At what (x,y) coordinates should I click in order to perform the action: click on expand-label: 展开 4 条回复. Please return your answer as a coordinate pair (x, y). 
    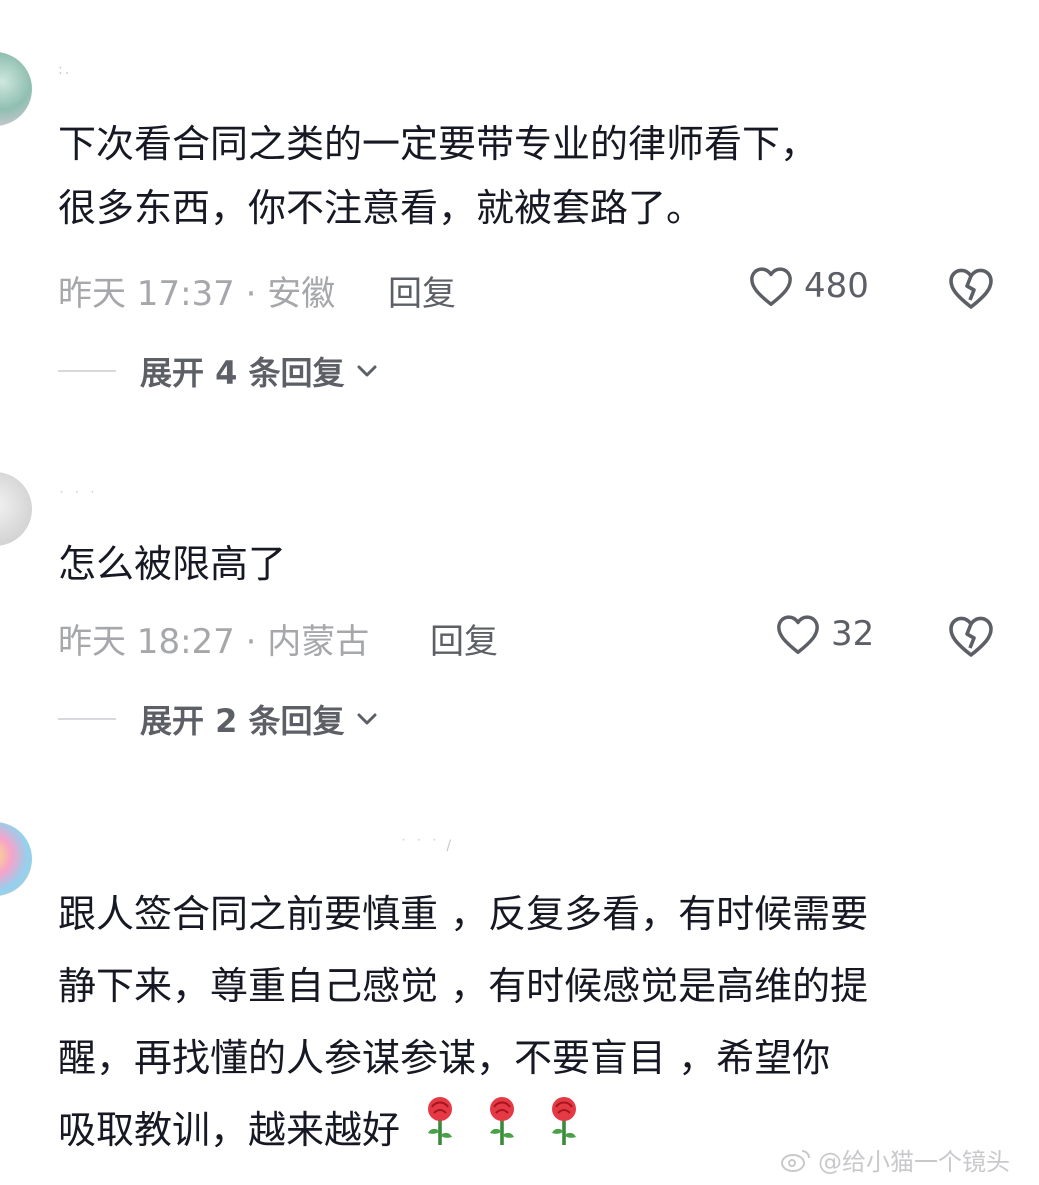
    Looking at the image, I should click on (242, 373).